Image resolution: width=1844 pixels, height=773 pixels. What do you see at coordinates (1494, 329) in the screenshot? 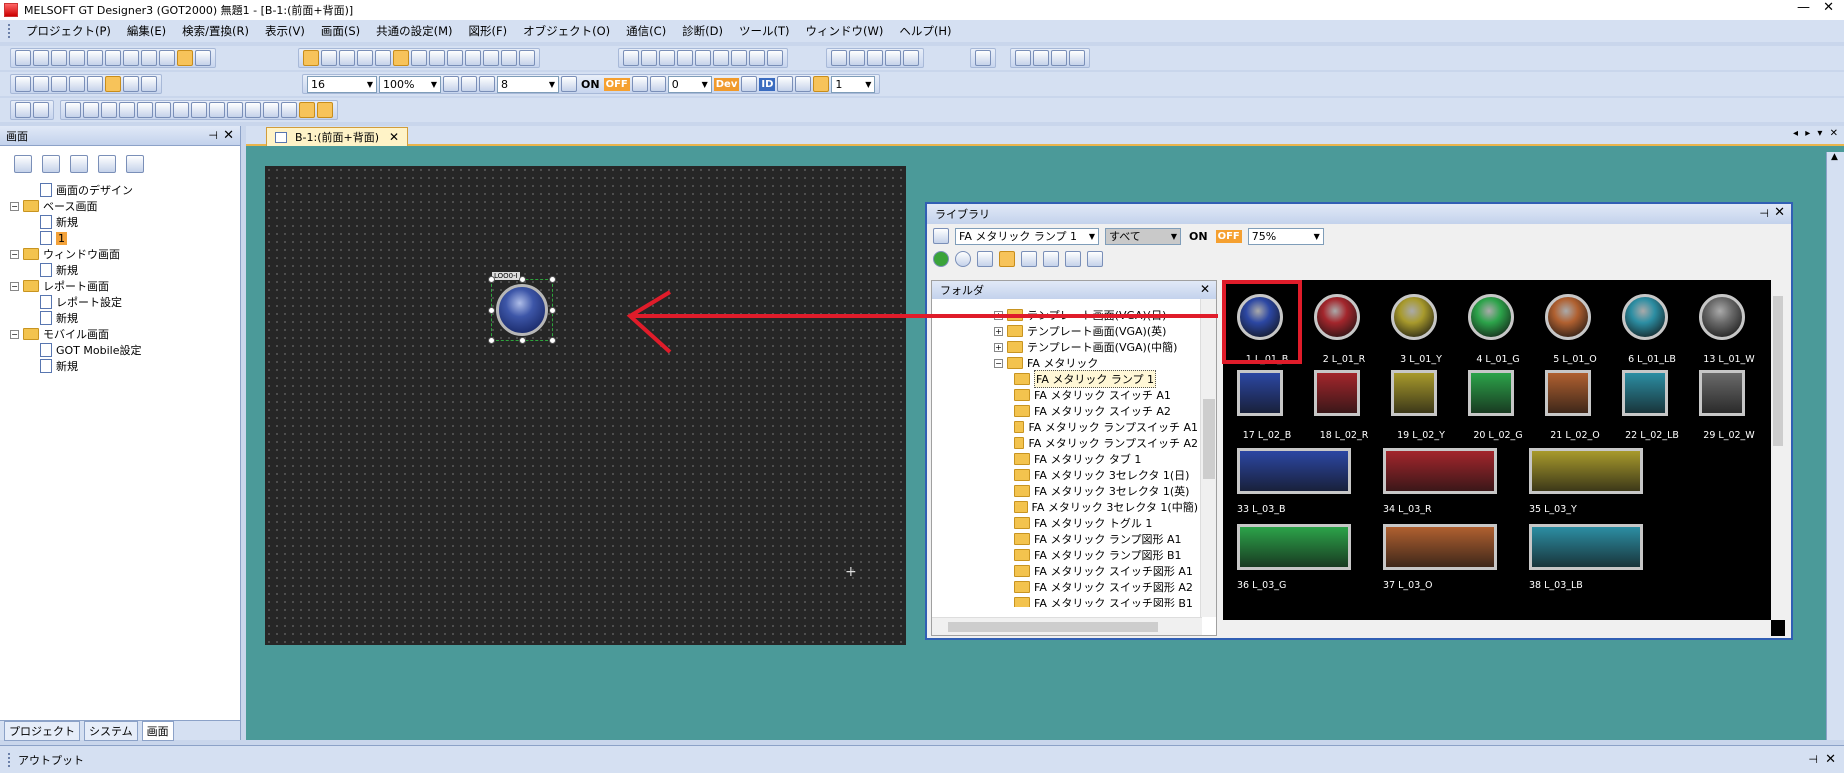
I see `library-part: 4 L_01_G` at bounding box center [1494, 329].